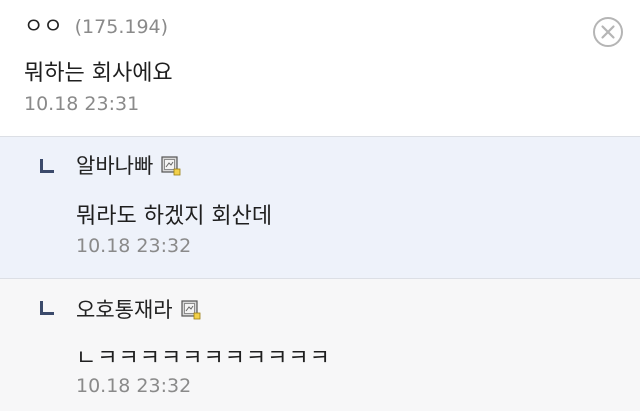 This screenshot has width=640, height=411. I want to click on comment-text: 뭐하는 회사에요, so click(98, 73).